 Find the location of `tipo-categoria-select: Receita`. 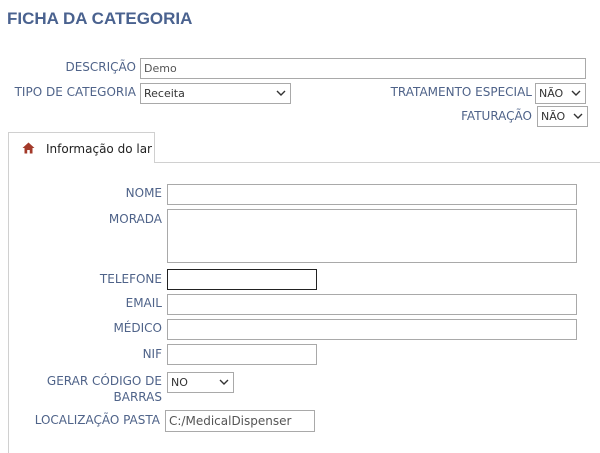

tipo-categoria-select: Receita is located at coordinates (215, 93).